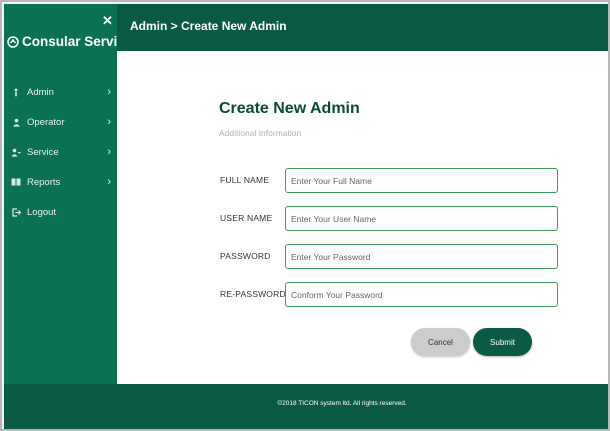 The height and width of the screenshot is (431, 610). I want to click on sidebar-item-operator: Operator ›, so click(60, 122).